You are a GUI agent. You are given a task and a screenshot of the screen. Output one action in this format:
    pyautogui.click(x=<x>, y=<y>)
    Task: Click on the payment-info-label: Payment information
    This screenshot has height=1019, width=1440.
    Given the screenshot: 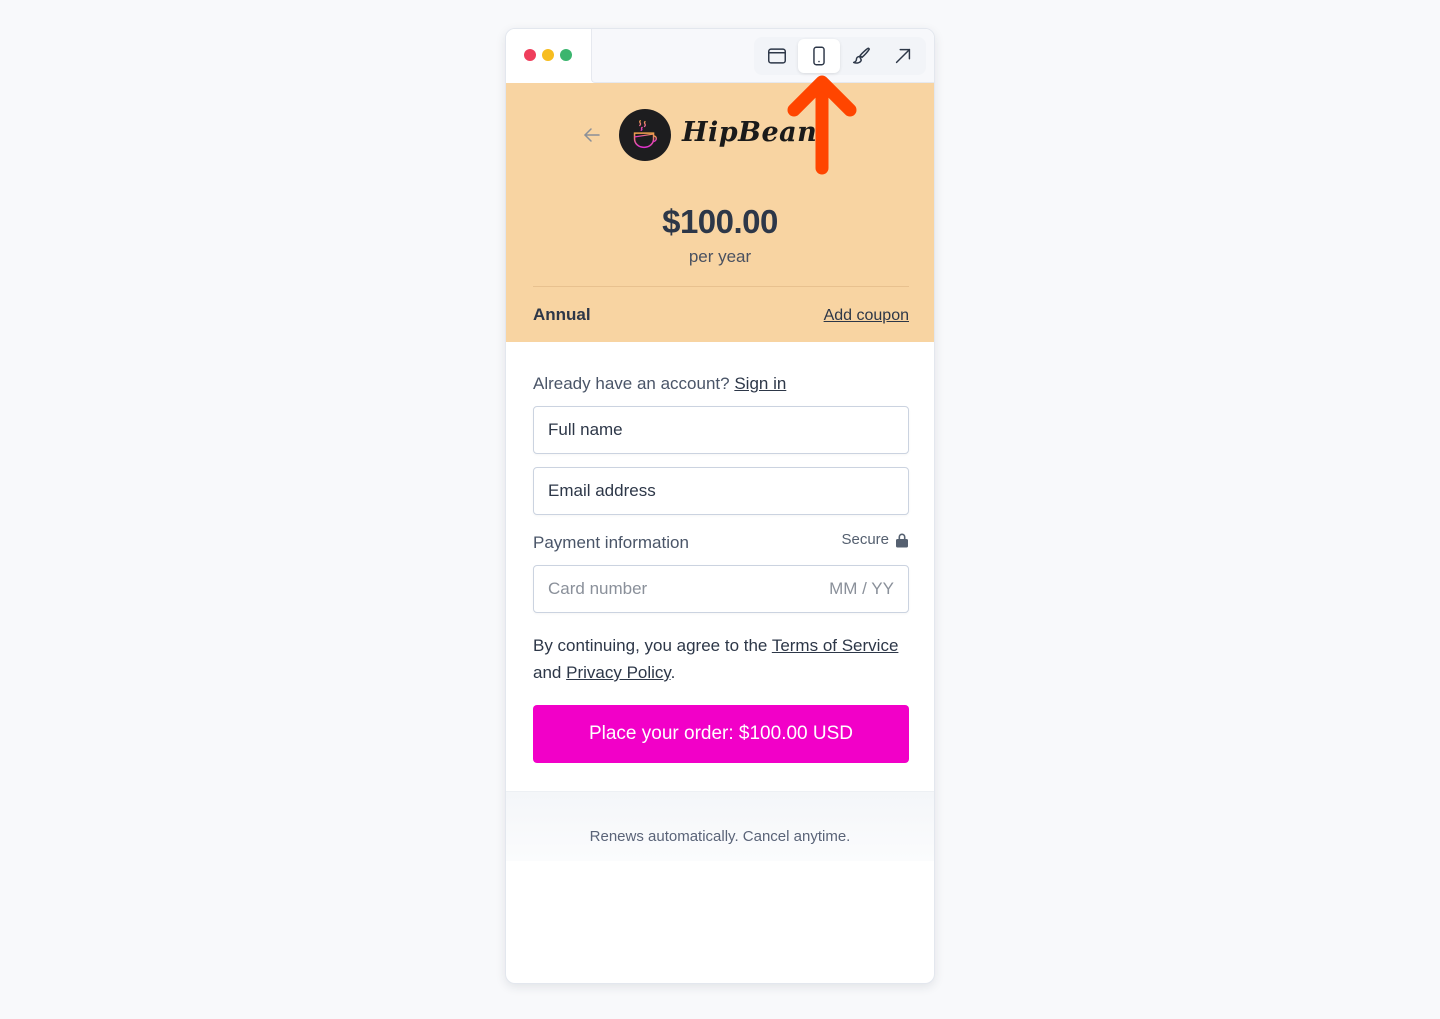 What is the action you would take?
    pyautogui.click(x=611, y=542)
    